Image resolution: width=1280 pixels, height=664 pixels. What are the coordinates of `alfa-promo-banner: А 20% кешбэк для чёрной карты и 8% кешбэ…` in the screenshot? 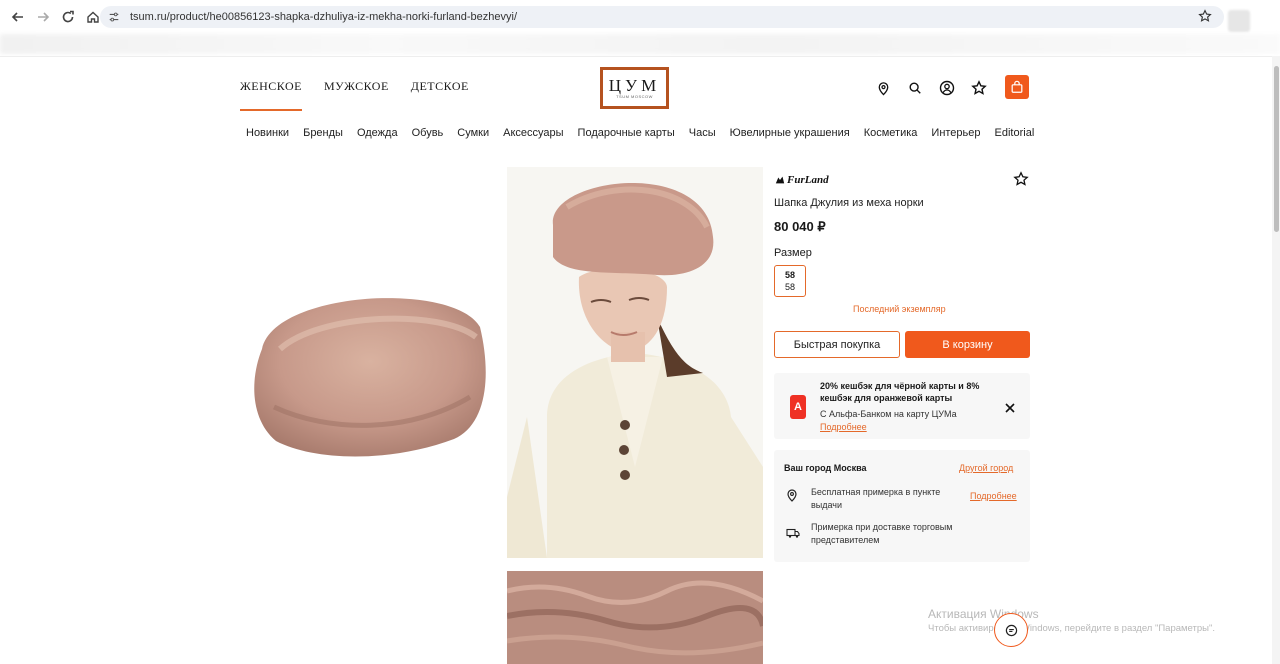 It's located at (902, 406).